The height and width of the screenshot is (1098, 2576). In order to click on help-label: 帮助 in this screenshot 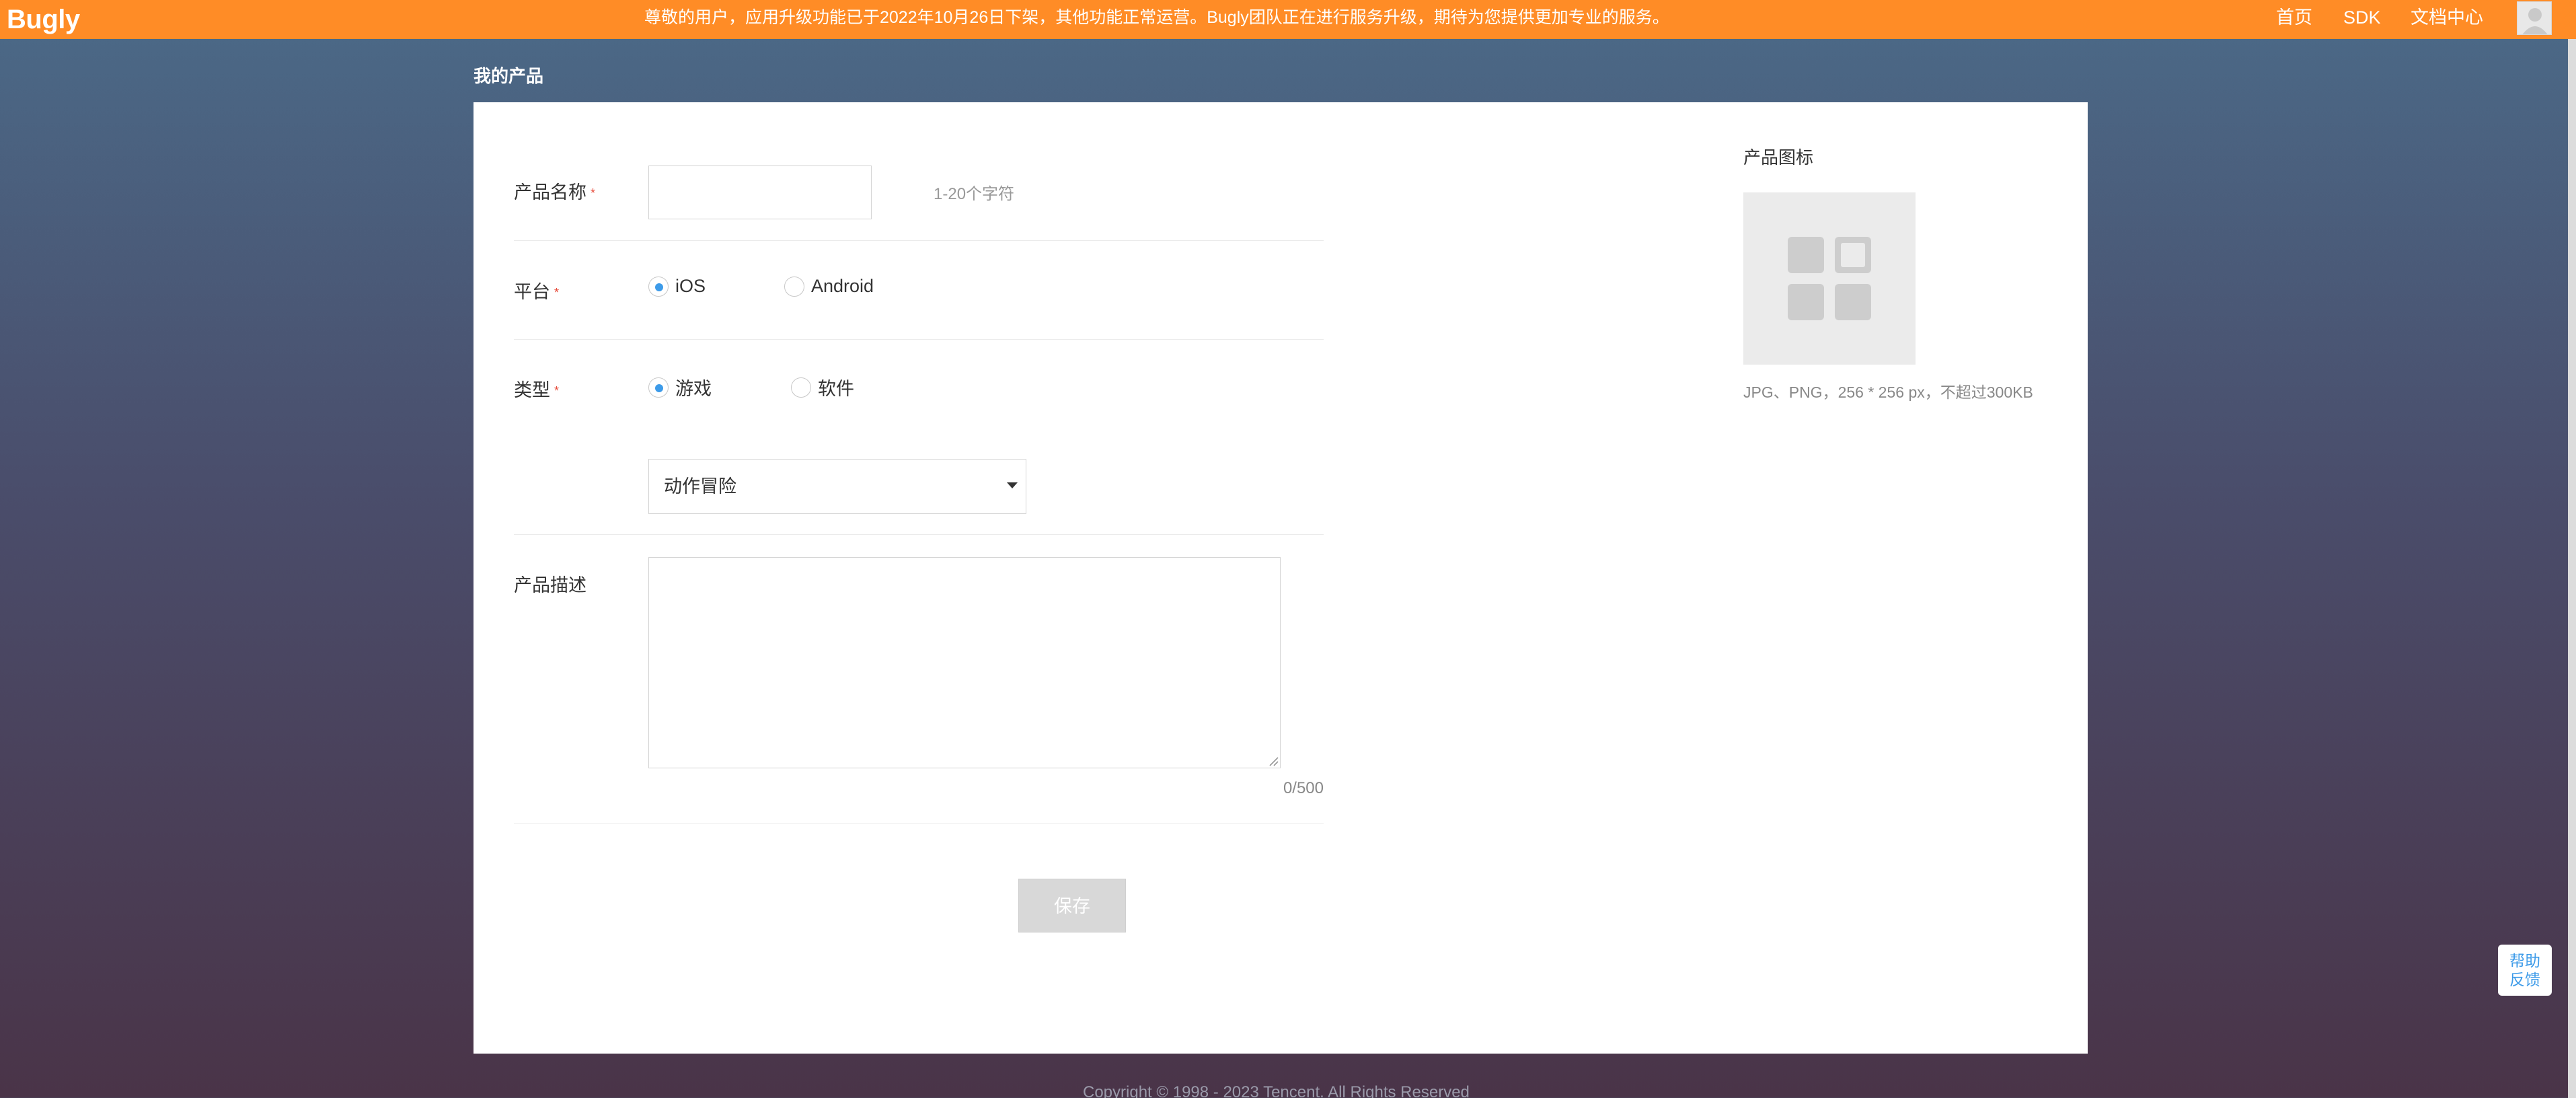, I will do `click(2524, 961)`.